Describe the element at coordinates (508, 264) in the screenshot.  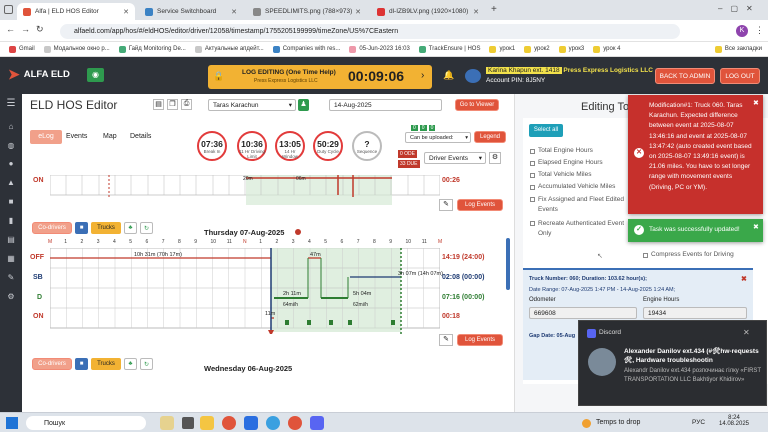
I see `scrollbar` at that location.